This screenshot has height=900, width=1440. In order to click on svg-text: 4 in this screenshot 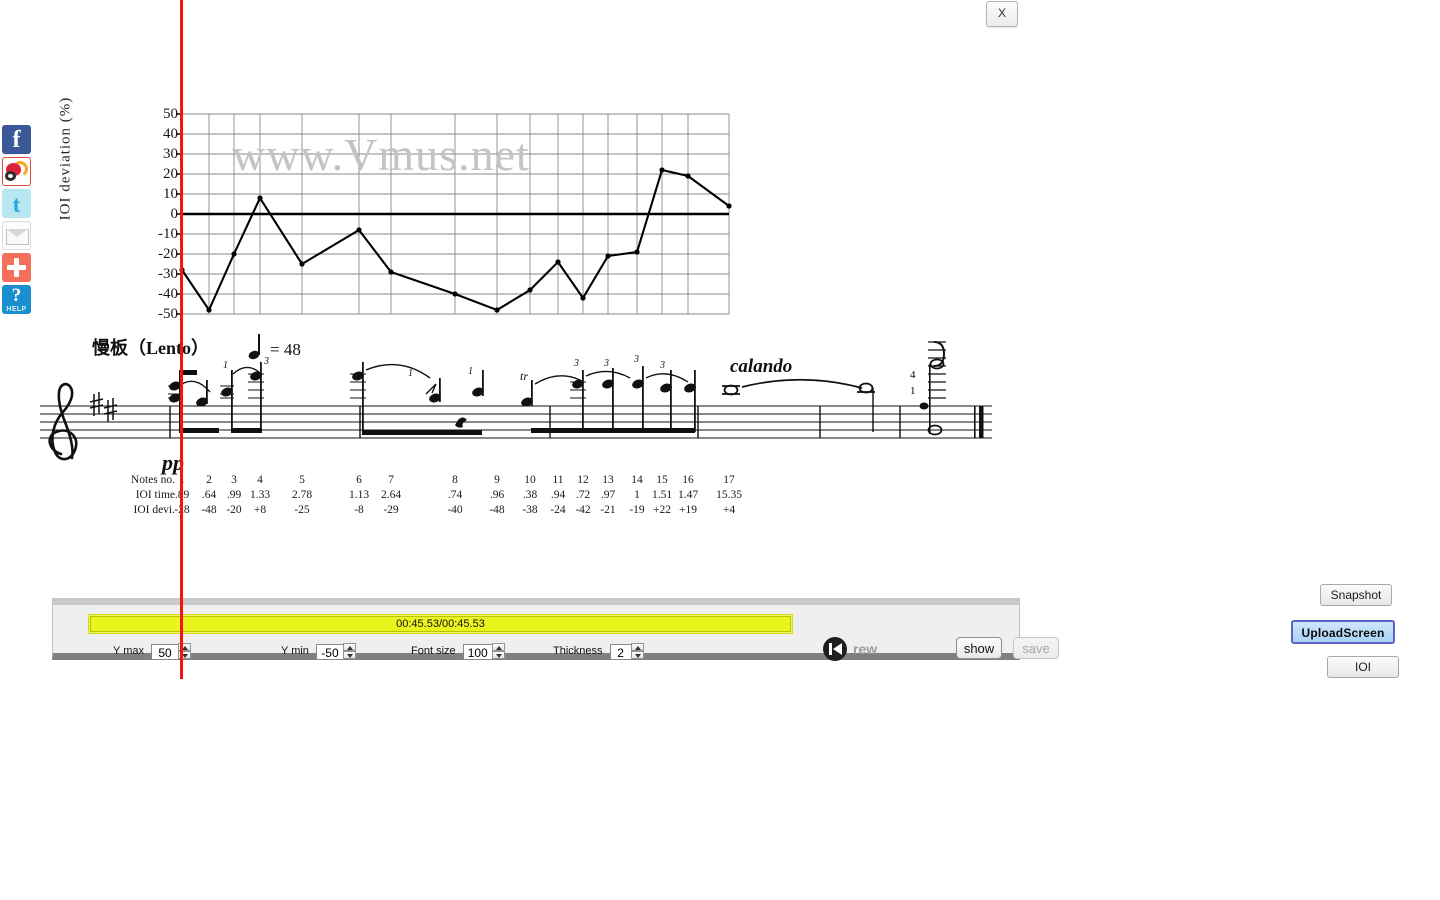, I will do `click(913, 375)`.